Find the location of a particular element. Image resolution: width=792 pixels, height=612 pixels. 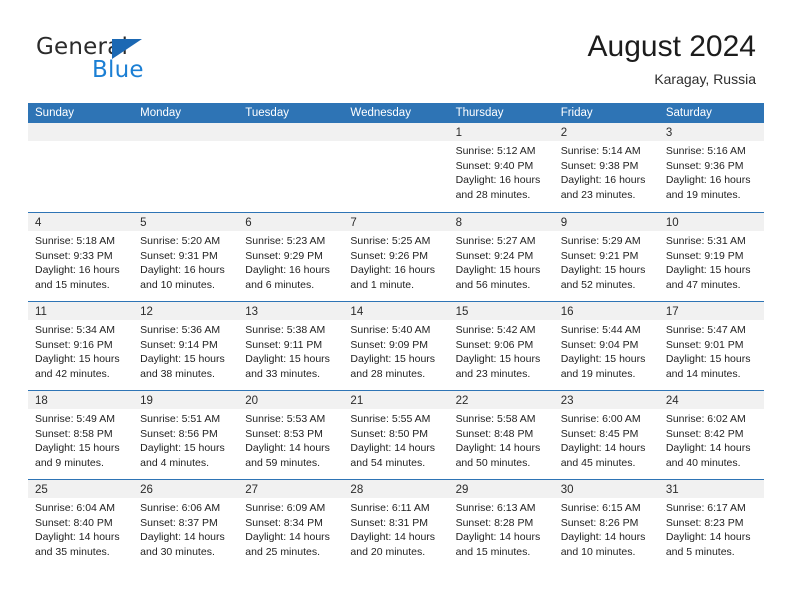

day-number: 8 is located at coordinates (458, 223).